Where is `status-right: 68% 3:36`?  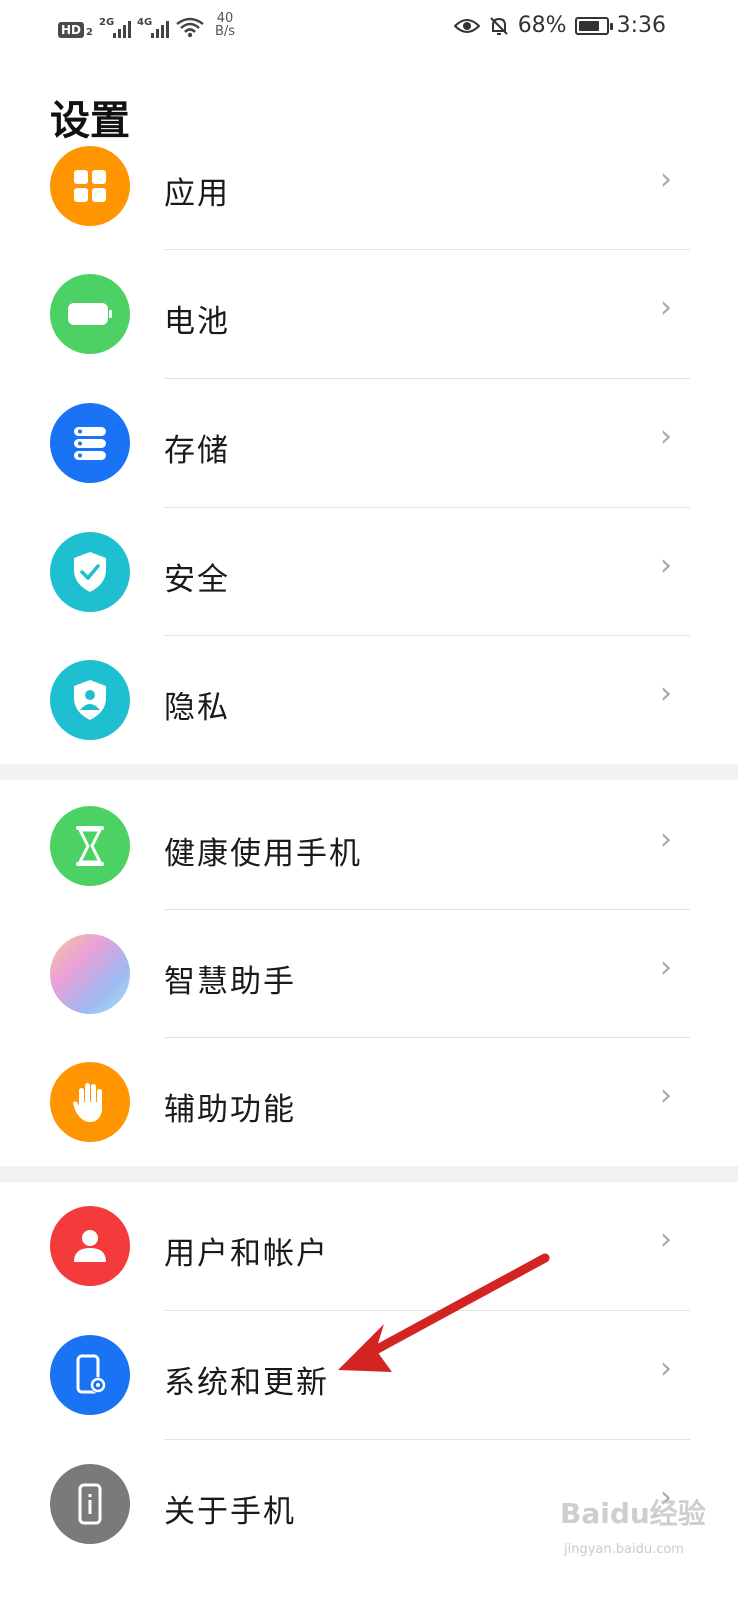 status-right: 68% 3:36 is located at coordinates (559, 25).